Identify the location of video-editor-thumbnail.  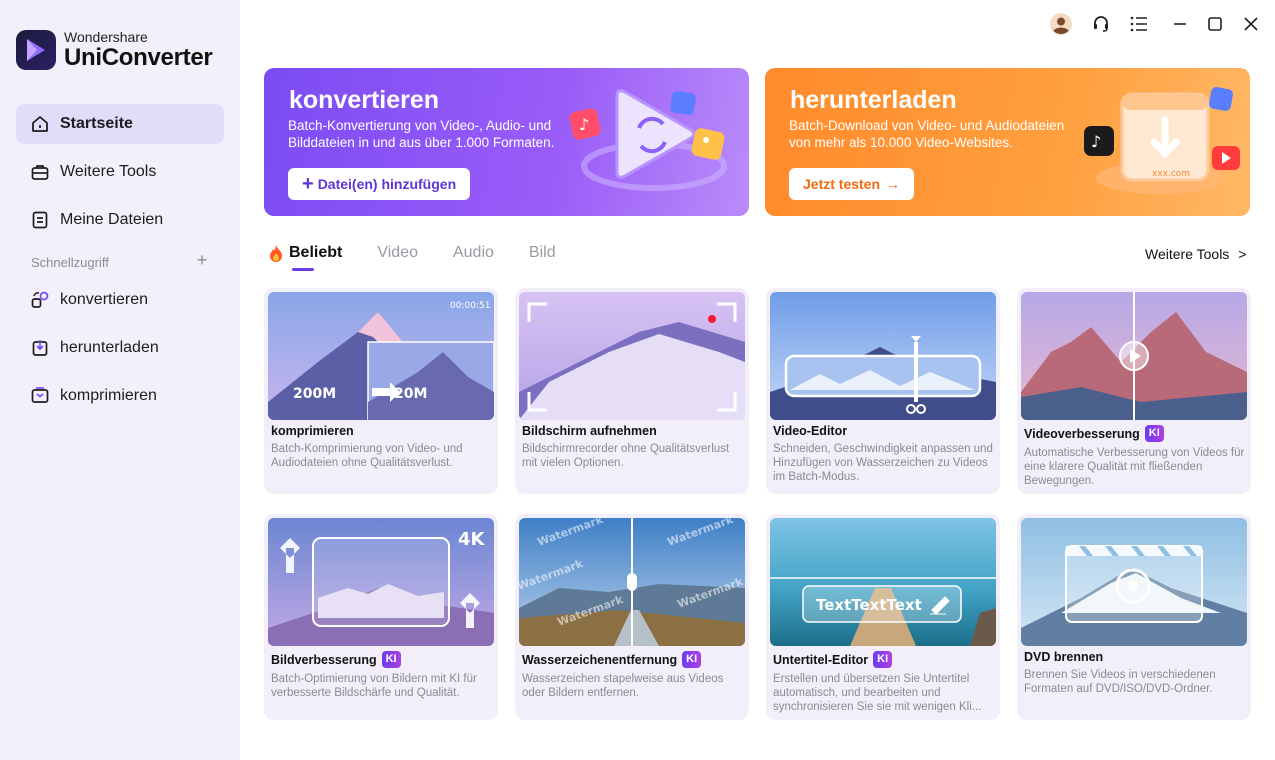
(883, 356).